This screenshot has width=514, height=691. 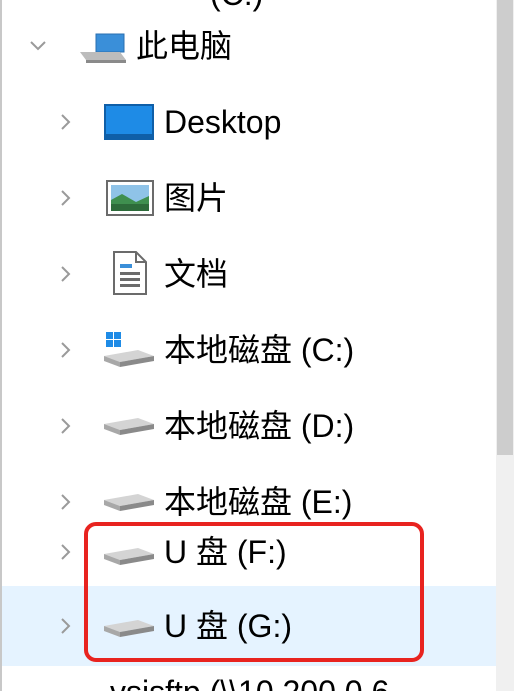 I want to click on tree-item-this-pc: 此电脑, so click(x=249, y=46).